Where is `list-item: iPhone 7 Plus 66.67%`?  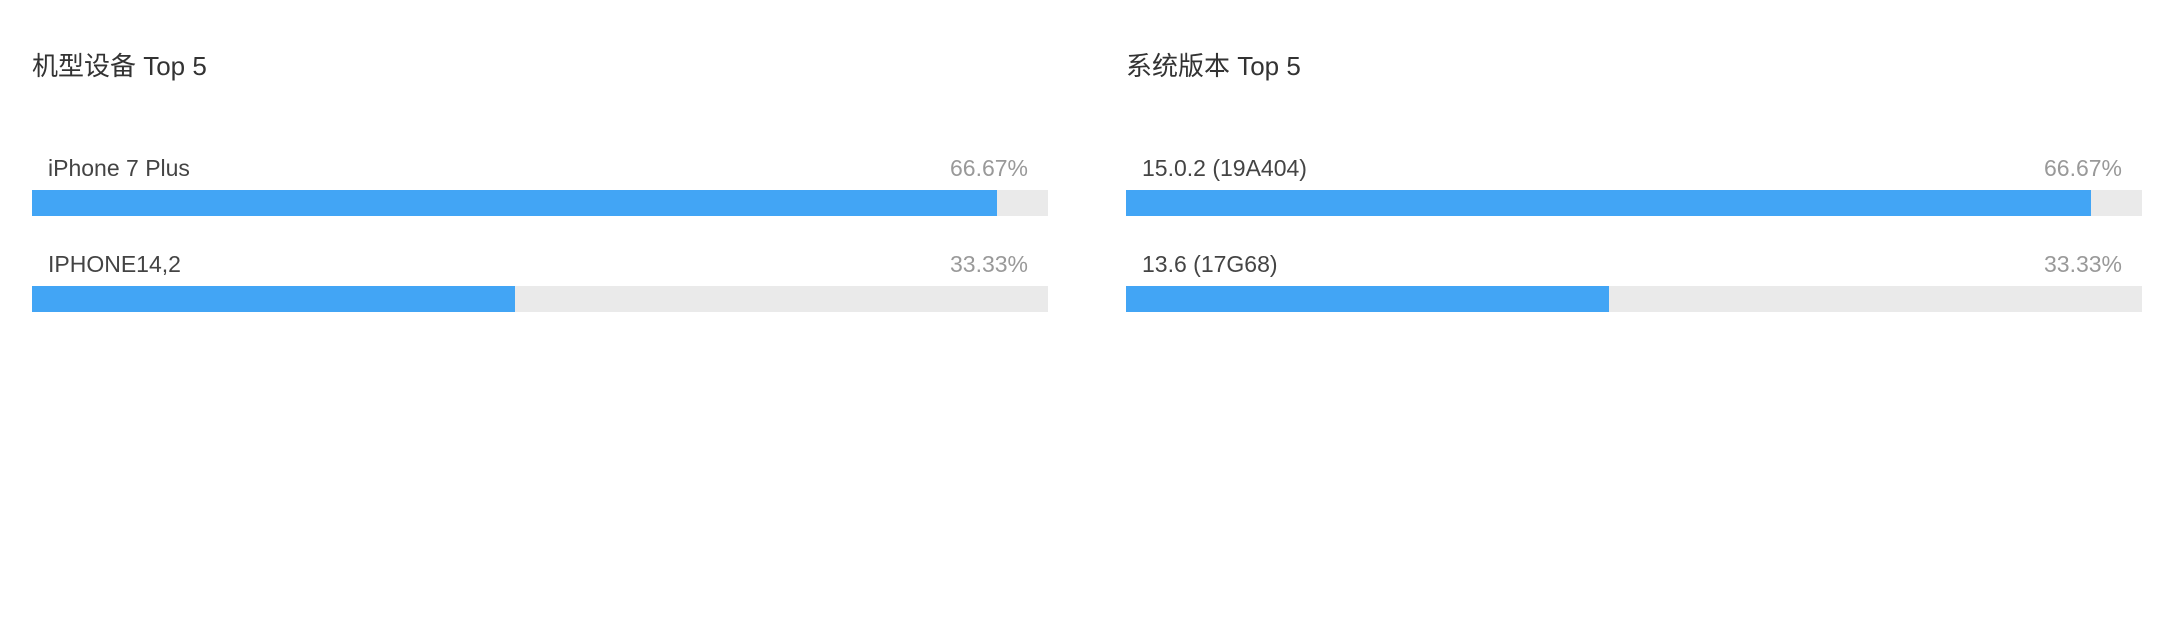
list-item: iPhone 7 Plus 66.67% is located at coordinates (540, 187).